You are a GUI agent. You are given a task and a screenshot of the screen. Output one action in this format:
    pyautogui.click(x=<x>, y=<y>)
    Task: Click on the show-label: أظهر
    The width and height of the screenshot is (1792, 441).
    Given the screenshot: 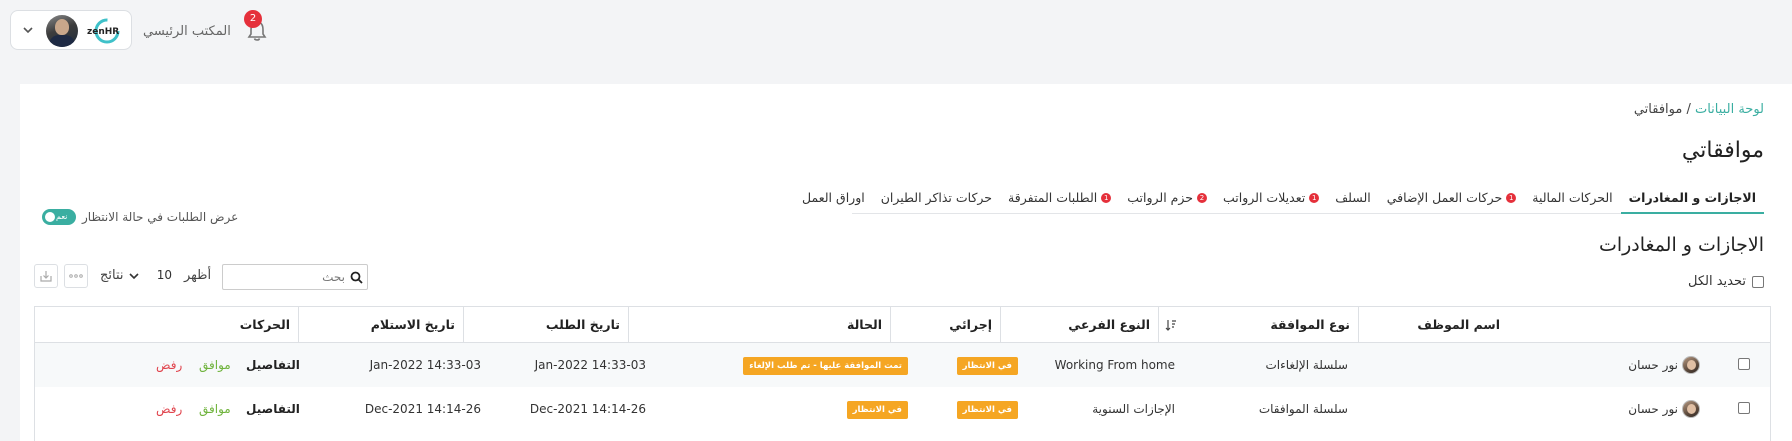 What is the action you would take?
    pyautogui.click(x=198, y=275)
    